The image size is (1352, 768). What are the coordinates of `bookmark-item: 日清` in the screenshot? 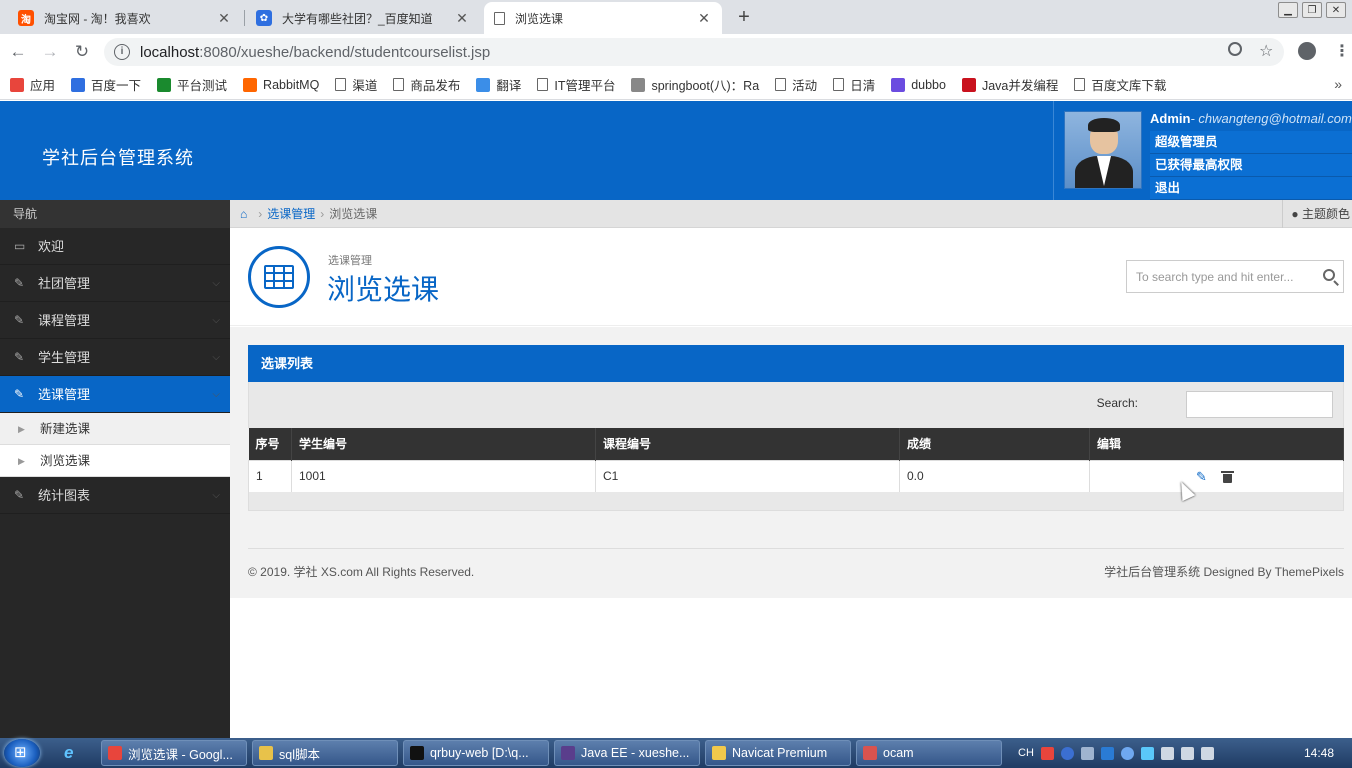 It's located at (854, 84).